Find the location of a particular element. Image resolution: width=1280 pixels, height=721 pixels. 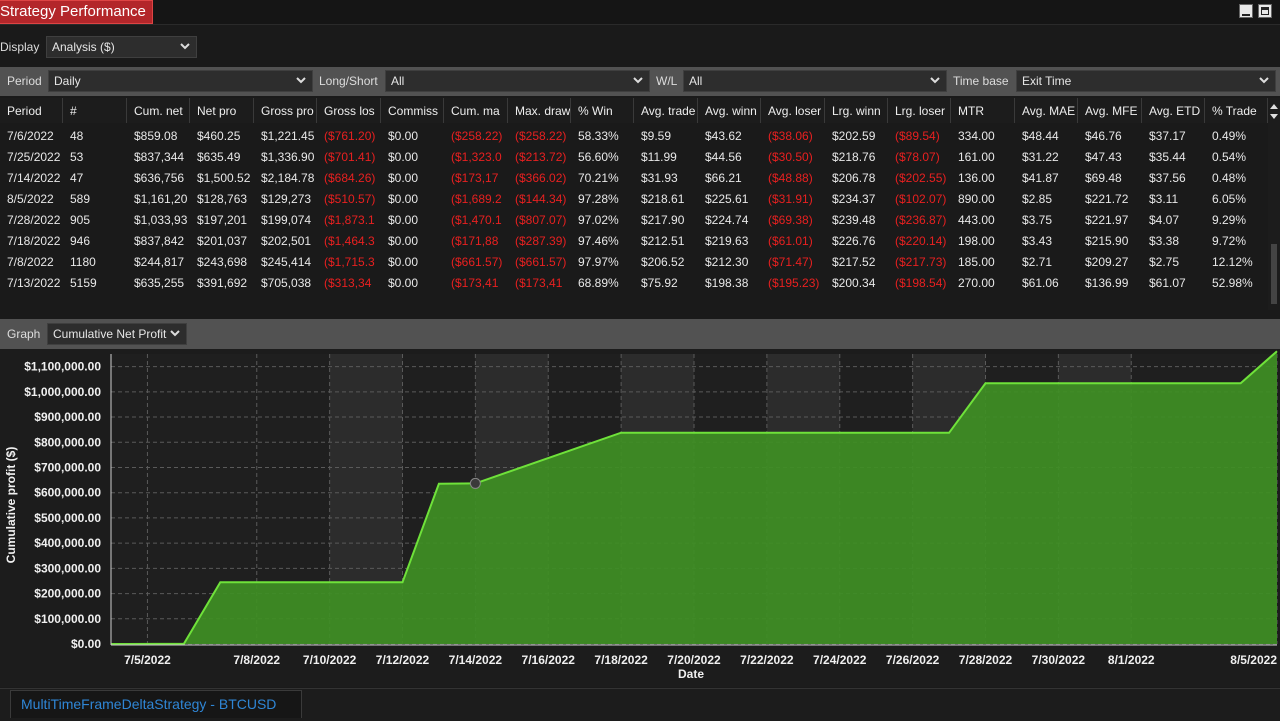

table-cell: ($173,17 is located at coordinates (475, 178).